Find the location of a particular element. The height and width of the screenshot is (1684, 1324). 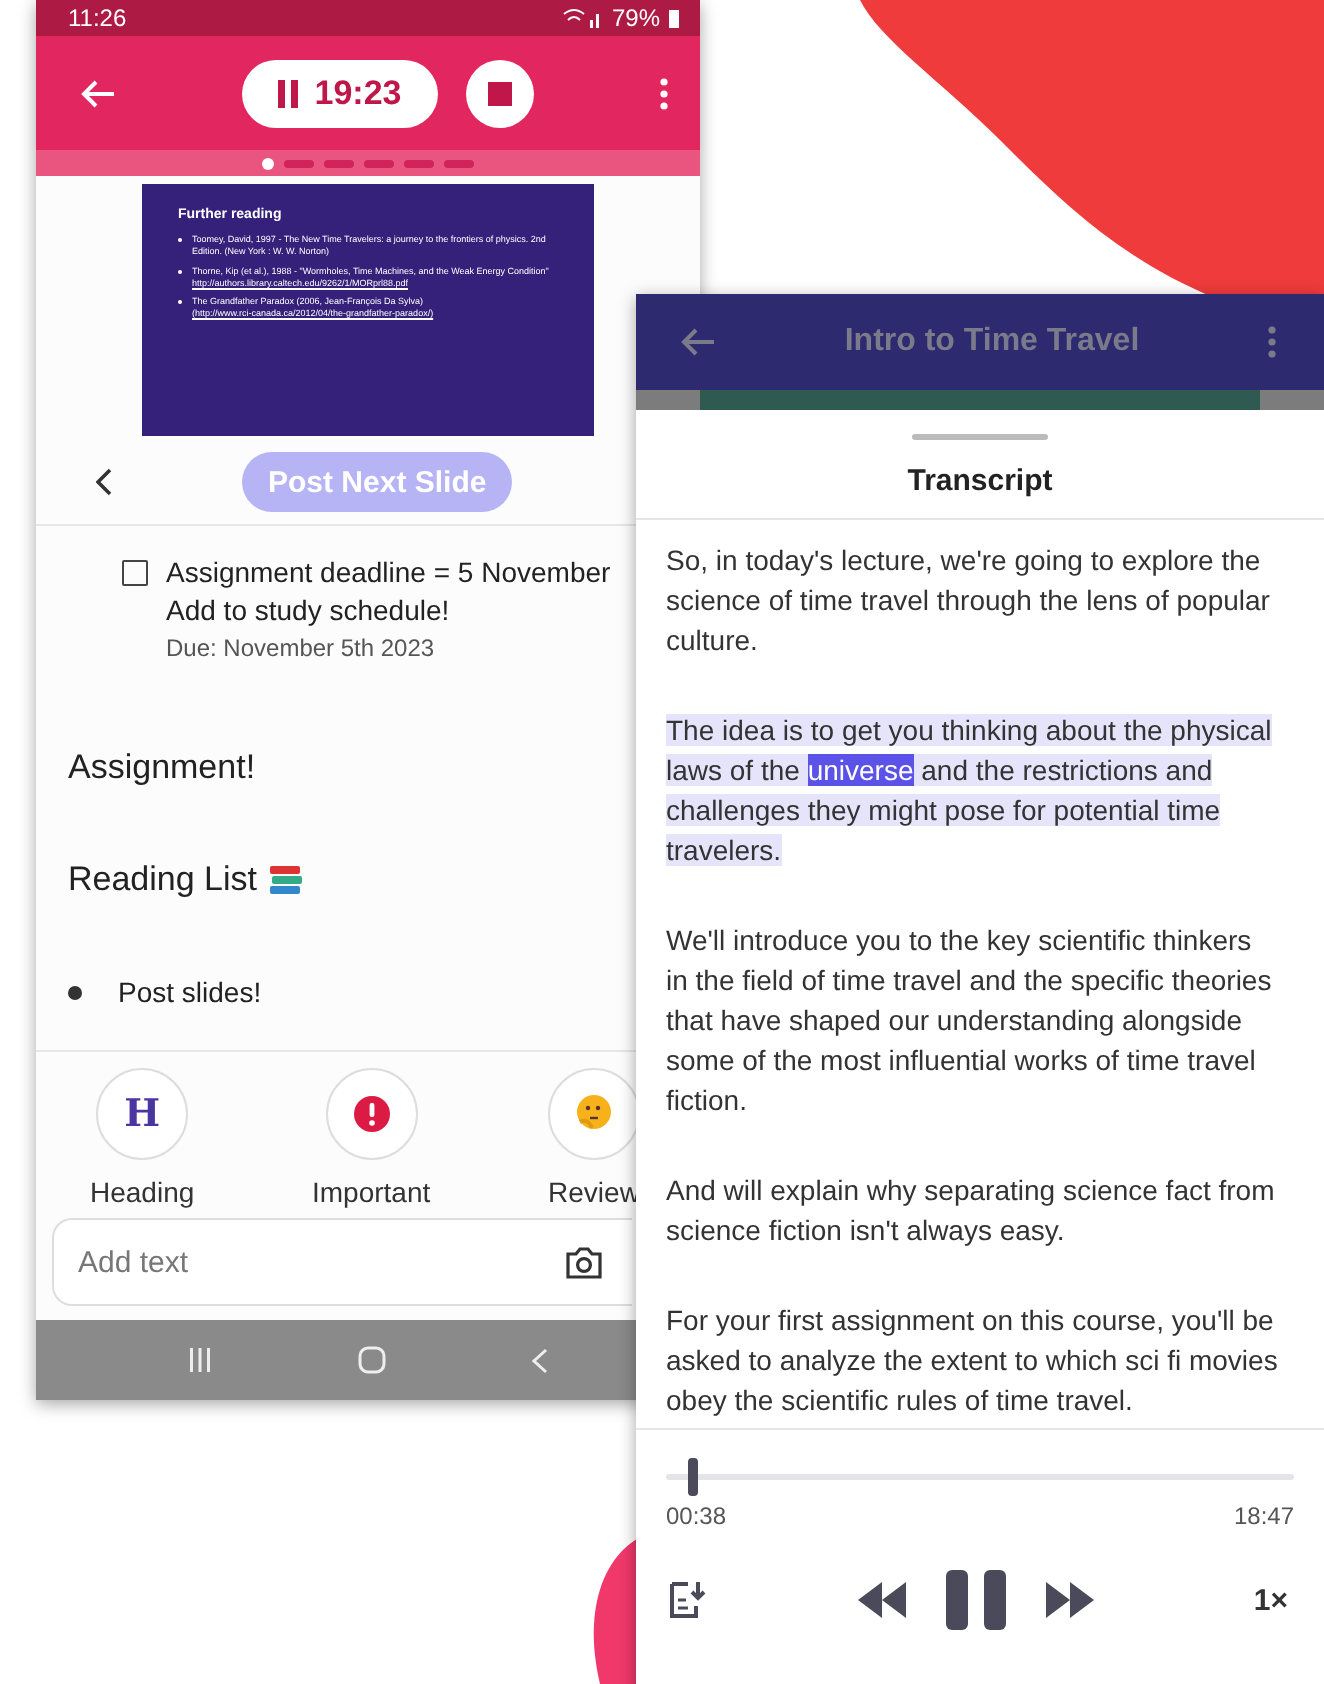

page-dot is located at coordinates (268, 163).